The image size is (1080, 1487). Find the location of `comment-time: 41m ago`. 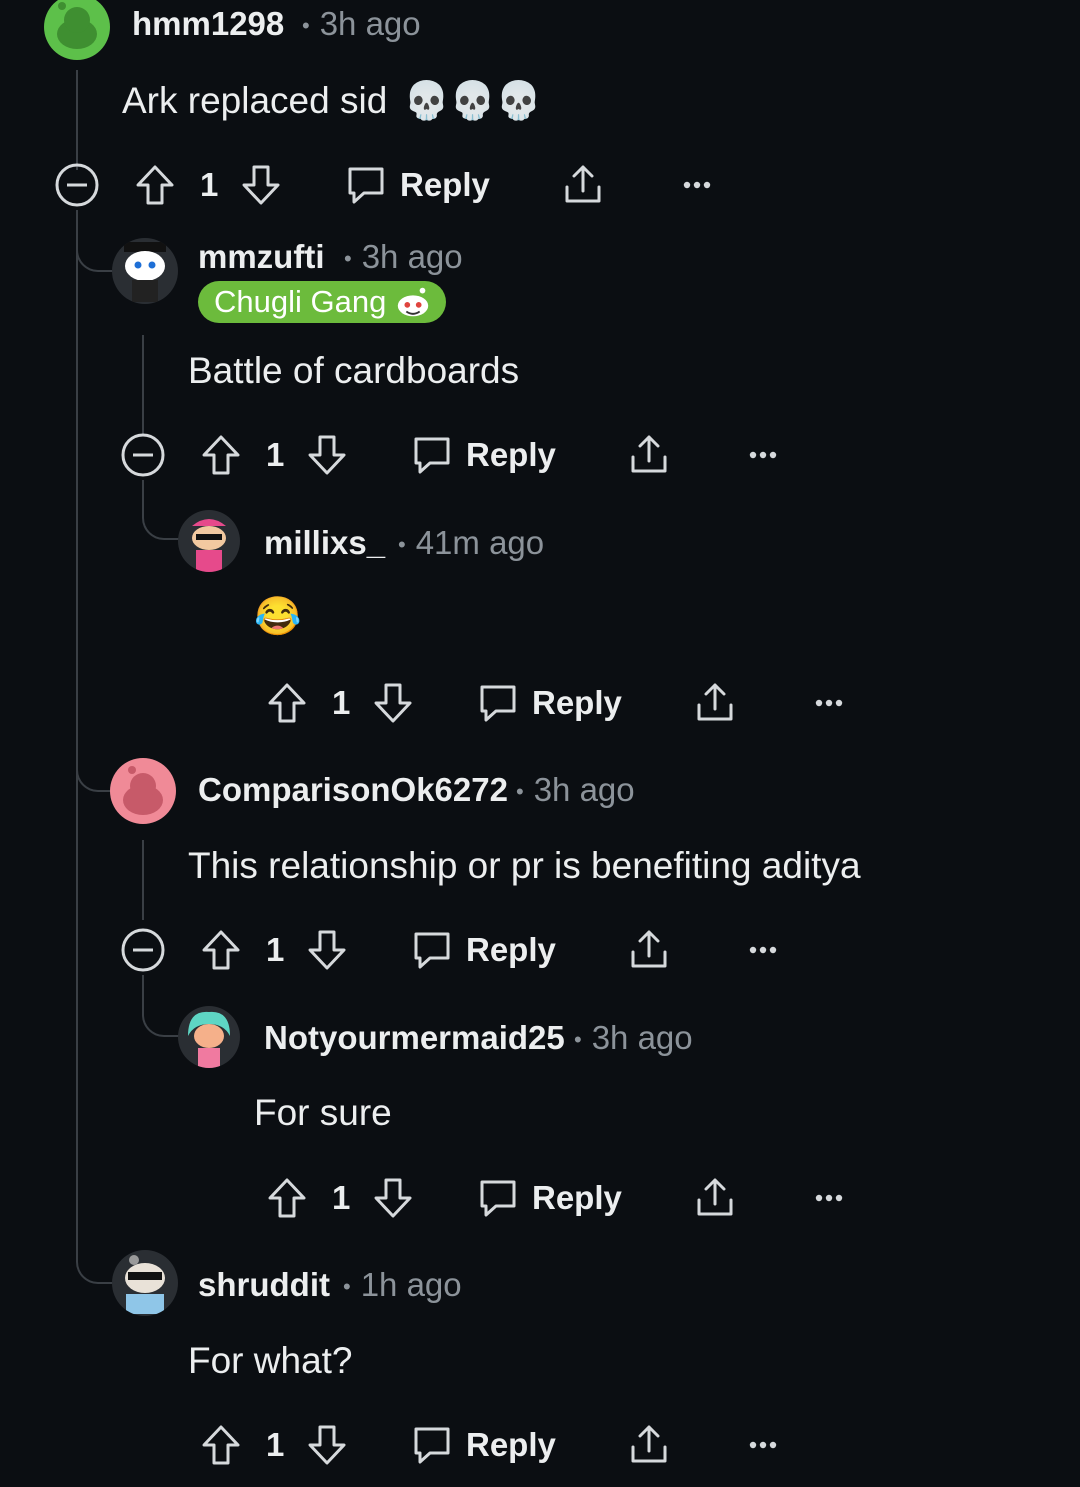

comment-time: 41m ago is located at coordinates (480, 542).